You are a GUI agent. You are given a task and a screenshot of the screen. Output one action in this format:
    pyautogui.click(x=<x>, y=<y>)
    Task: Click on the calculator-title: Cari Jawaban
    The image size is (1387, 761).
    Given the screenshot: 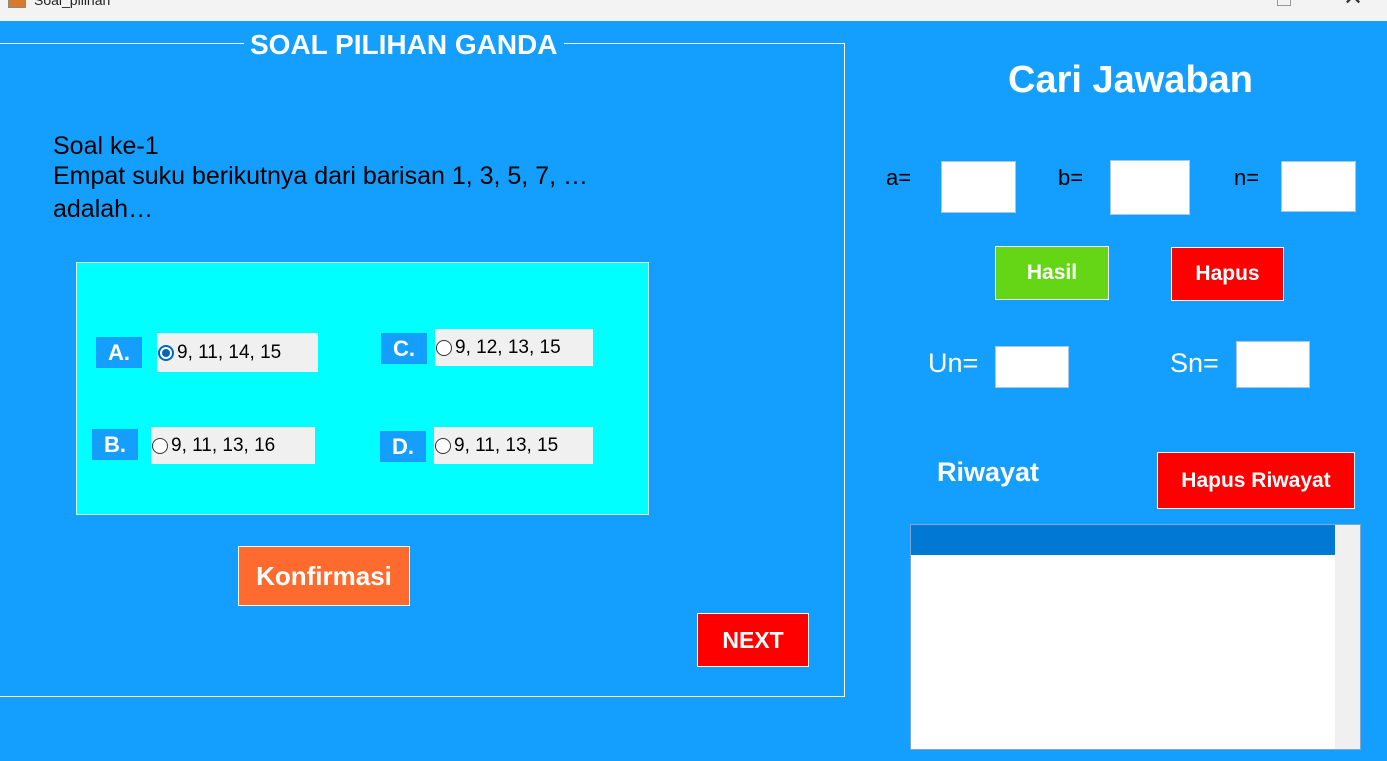 What is the action you would take?
    pyautogui.click(x=1130, y=80)
    